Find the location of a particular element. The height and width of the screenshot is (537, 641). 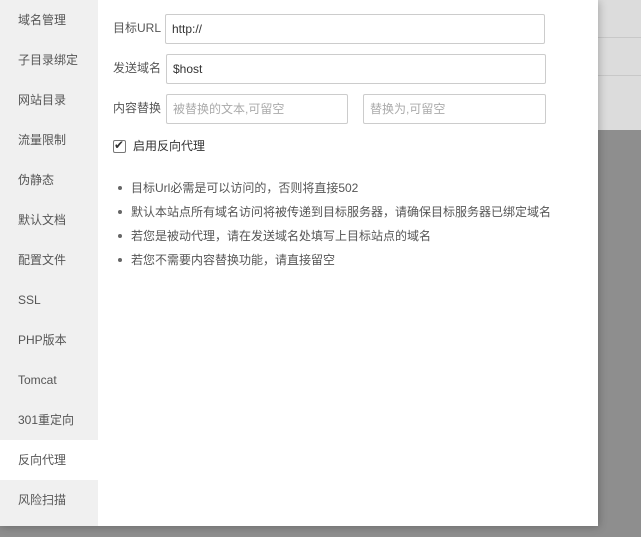

tip-text: 若您是被动代理，请在发送域名处填写上目标站点的域名 is located at coordinates (281, 236).